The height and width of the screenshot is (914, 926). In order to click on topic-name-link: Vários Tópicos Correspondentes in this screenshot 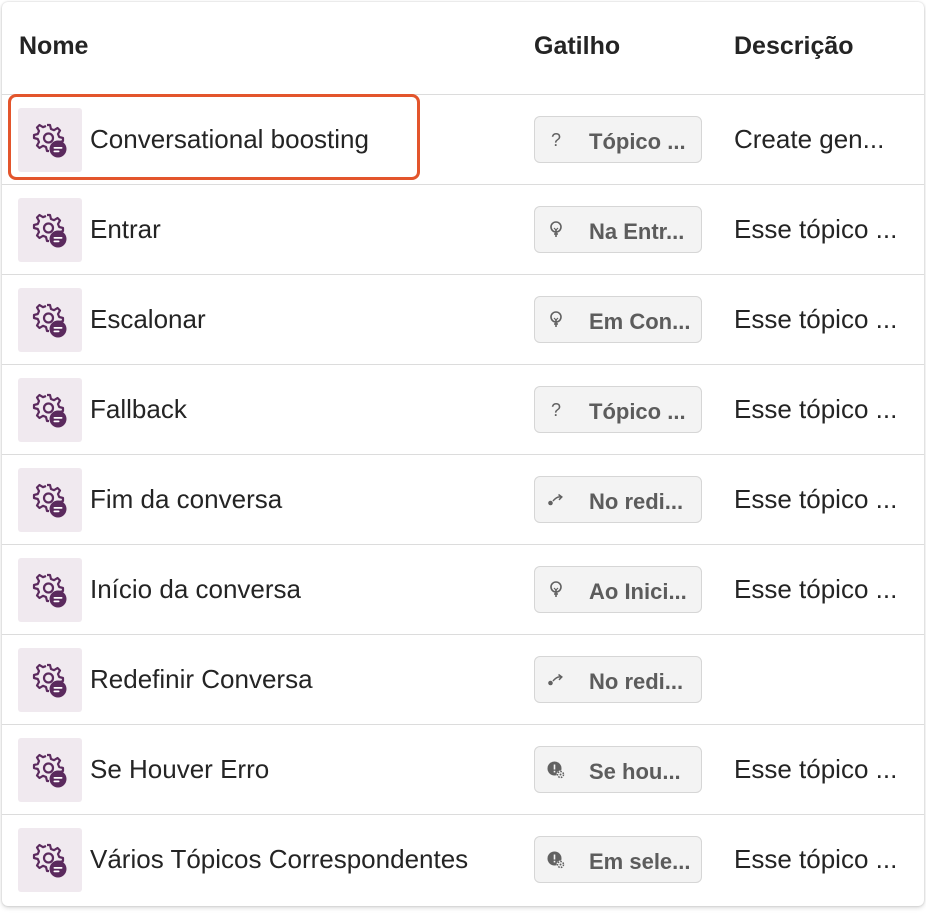, I will do `click(279, 859)`.